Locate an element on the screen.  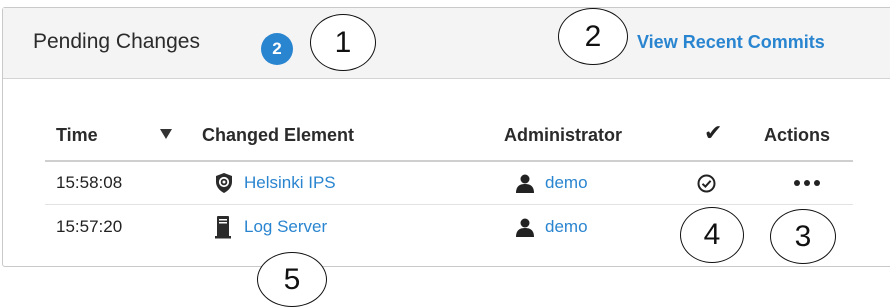
row-divider is located at coordinates (449, 204).